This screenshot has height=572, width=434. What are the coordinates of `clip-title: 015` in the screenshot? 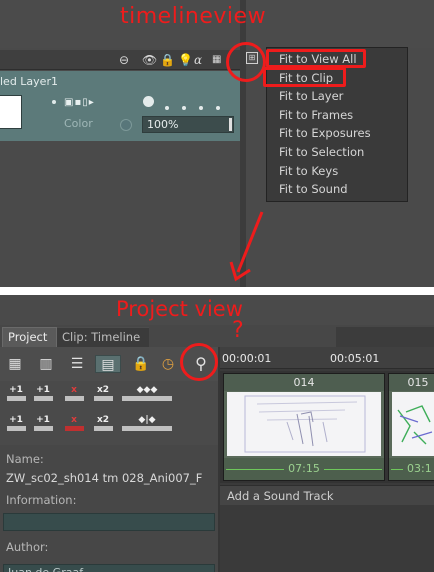 It's located at (411, 382).